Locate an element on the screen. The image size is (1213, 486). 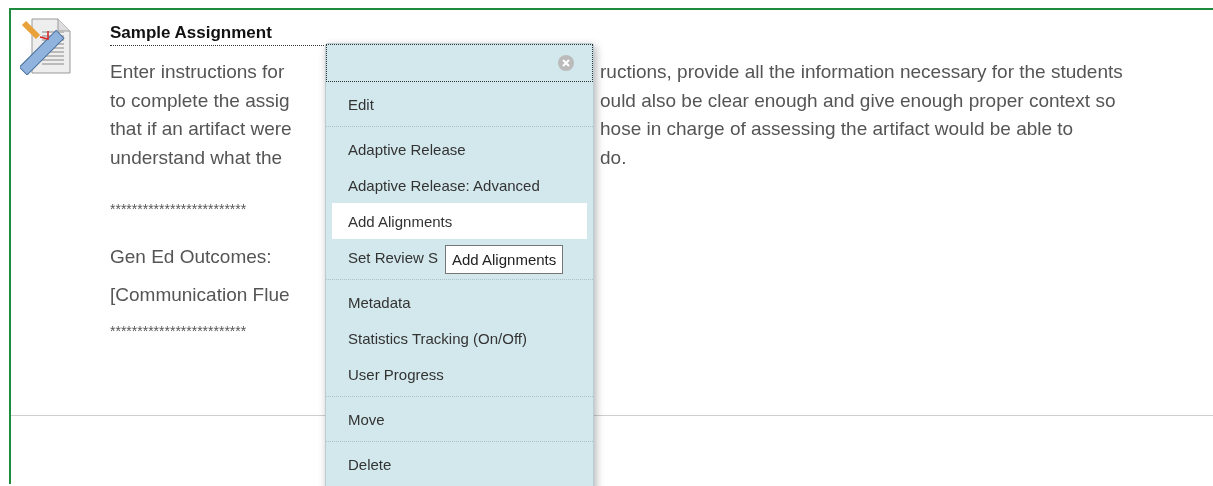
menu-item: Statistics Tracking (On/Off) is located at coordinates (431, 338).